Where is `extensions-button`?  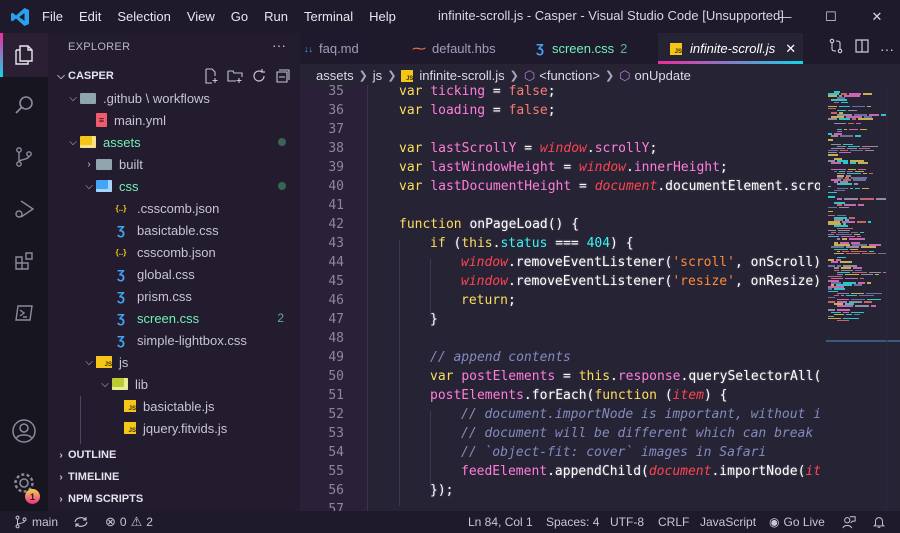 extensions-button is located at coordinates (24, 261).